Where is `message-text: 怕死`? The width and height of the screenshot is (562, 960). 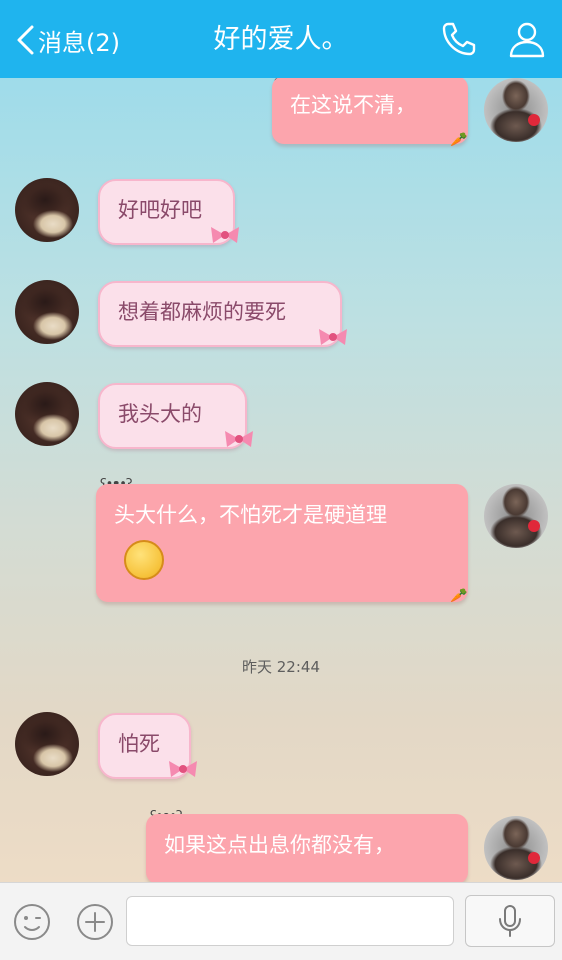
message-text: 怕死 is located at coordinates (139, 744).